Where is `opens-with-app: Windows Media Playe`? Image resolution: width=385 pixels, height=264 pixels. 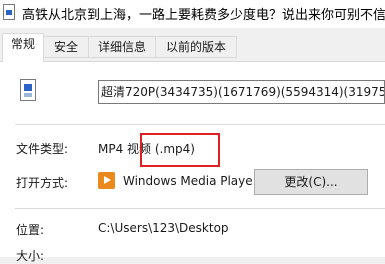
opens-with-app: Windows Media Playe is located at coordinates (188, 181).